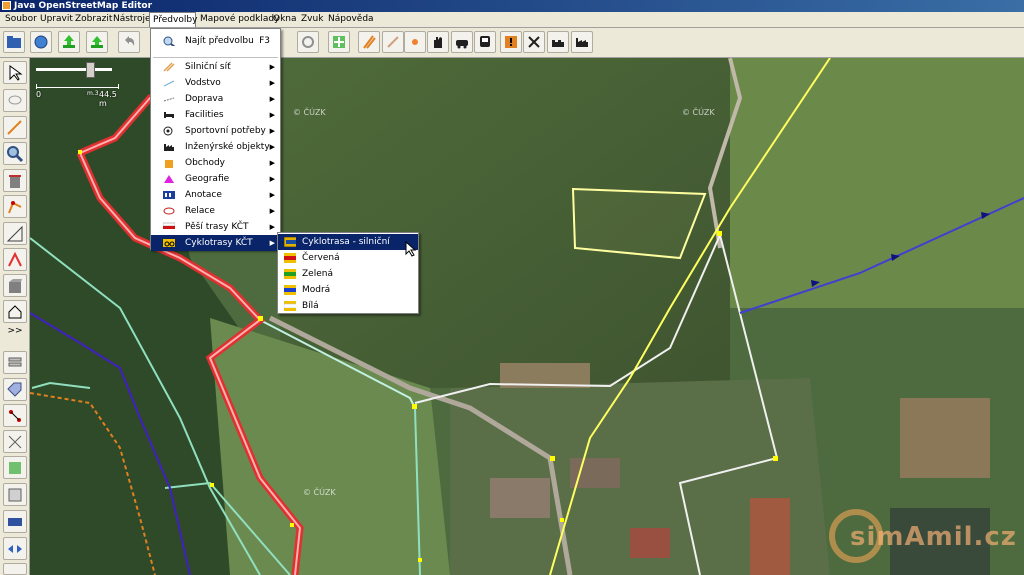 The height and width of the screenshot is (575, 1024). What do you see at coordinates (348, 290) in the screenshot?
I see `menu-item-blue-route: Modrá` at bounding box center [348, 290].